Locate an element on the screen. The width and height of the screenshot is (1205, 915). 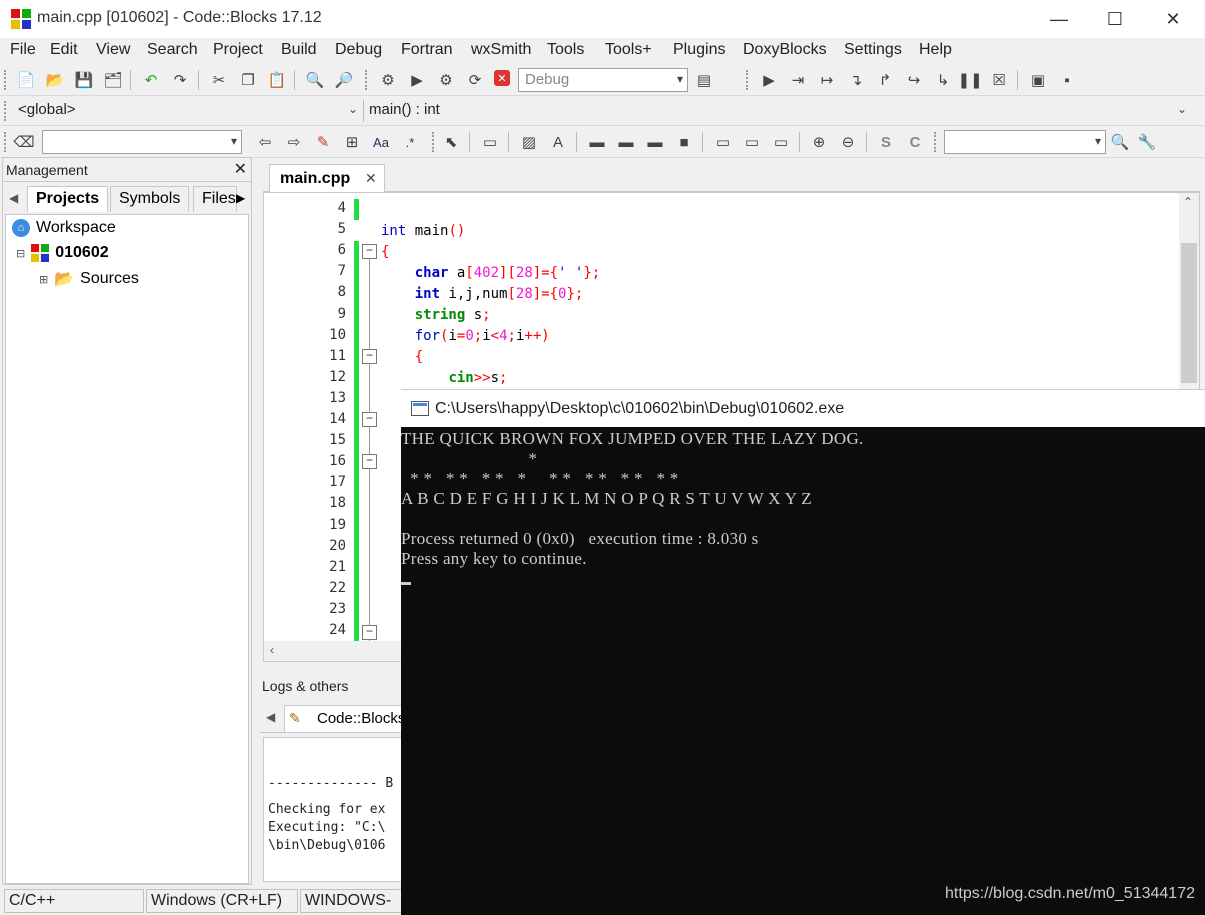
menu-tools: Tools is located at coordinates (565, 48).